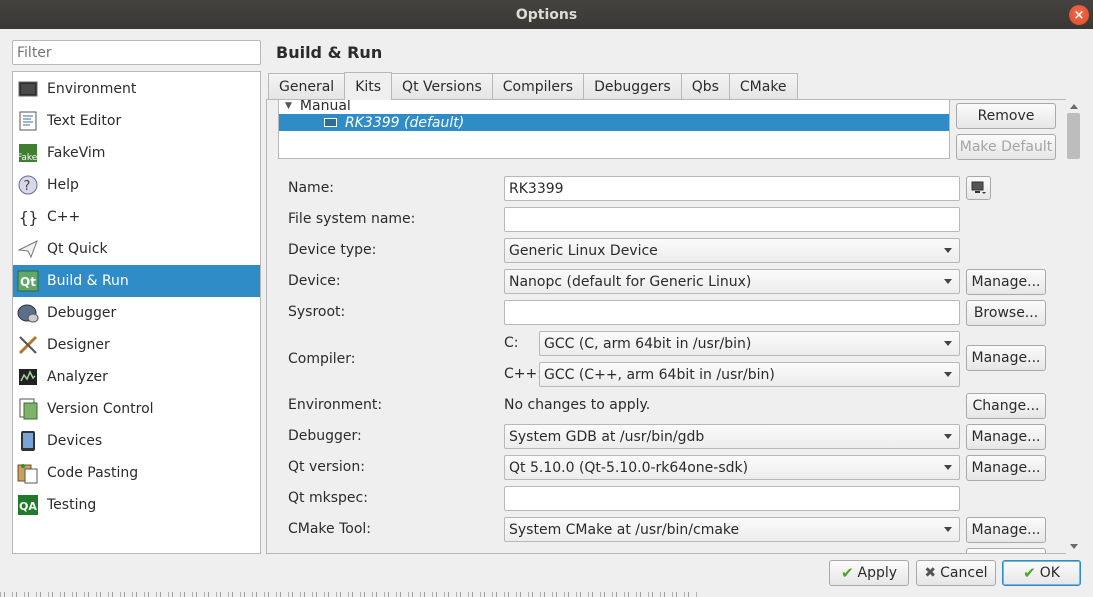 This screenshot has height=597, width=1093. What do you see at coordinates (28, 506) in the screenshot?
I see `svg-text: QA` at bounding box center [28, 506].